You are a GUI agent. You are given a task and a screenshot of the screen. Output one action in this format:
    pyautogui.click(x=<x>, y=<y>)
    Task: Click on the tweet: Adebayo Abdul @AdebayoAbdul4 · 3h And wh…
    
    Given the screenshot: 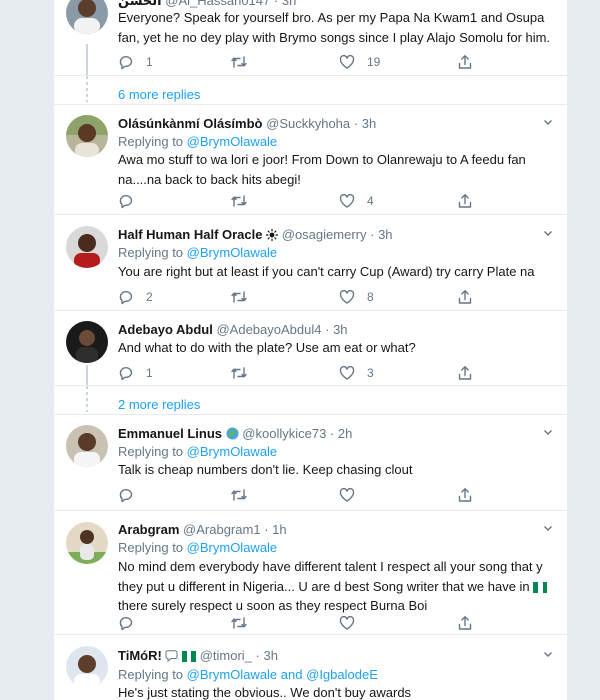 What is the action you would take?
    pyautogui.click(x=310, y=348)
    